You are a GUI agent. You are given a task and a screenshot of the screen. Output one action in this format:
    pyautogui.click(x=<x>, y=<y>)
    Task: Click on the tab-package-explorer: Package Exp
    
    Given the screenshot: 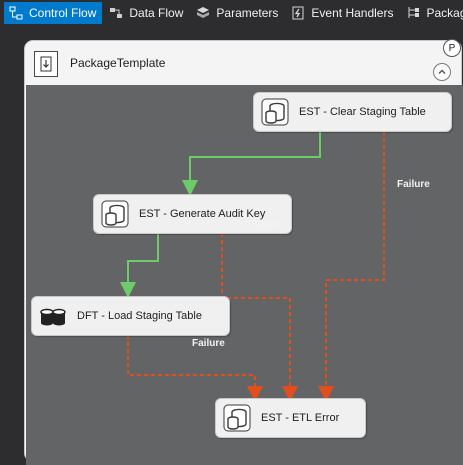 What is the action you would take?
    pyautogui.click(x=432, y=13)
    